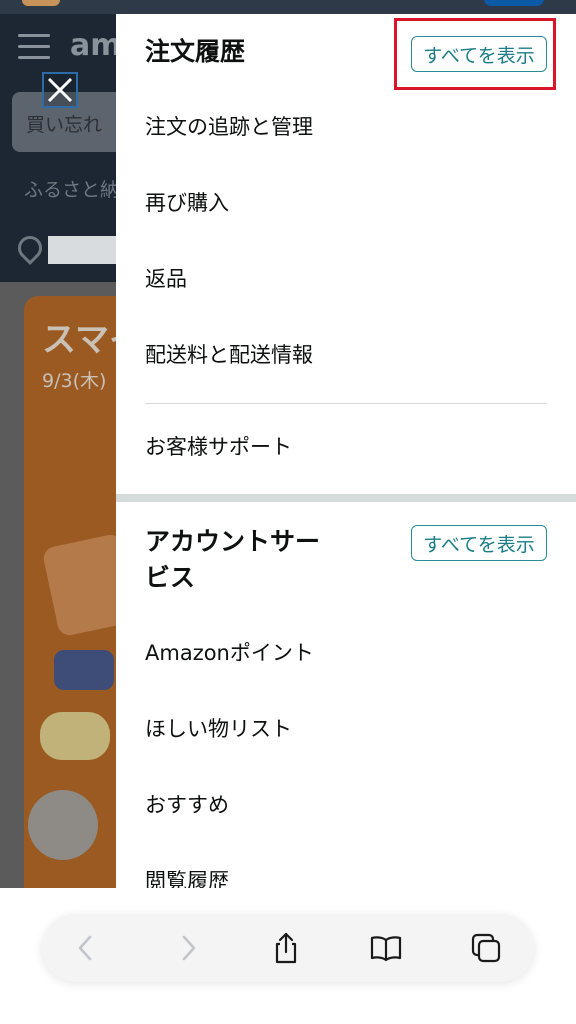 This screenshot has height=1024, width=576. What do you see at coordinates (187, 203) in the screenshot?
I see `menu-item-buy-again: 再び購入` at bounding box center [187, 203].